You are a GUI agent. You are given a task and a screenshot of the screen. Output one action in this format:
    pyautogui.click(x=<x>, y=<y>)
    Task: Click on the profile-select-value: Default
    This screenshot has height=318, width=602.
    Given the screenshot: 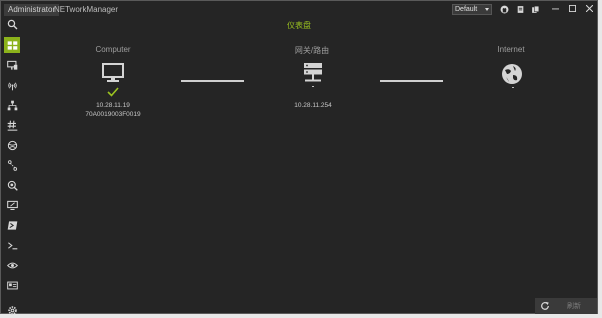 What is the action you would take?
    pyautogui.click(x=466, y=9)
    